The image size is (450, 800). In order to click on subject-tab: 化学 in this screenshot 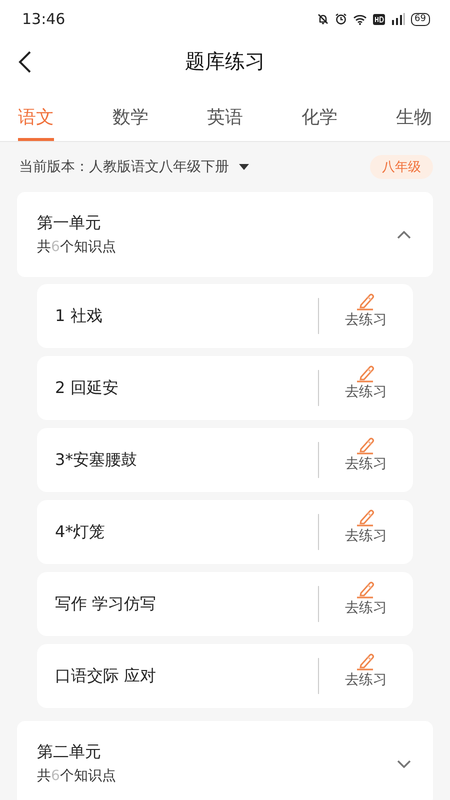, I will do `click(320, 112)`.